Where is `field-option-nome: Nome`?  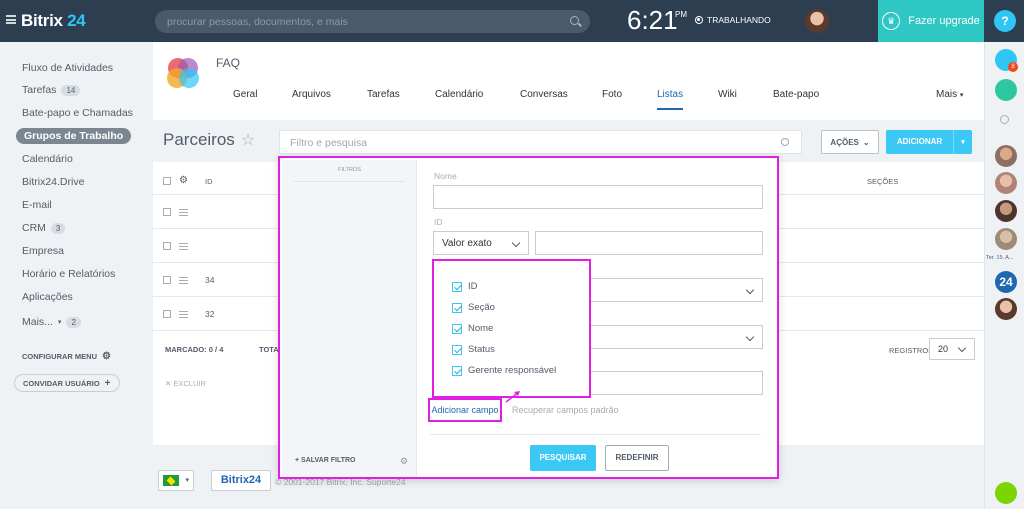 field-option-nome: Nome is located at coordinates (472, 328).